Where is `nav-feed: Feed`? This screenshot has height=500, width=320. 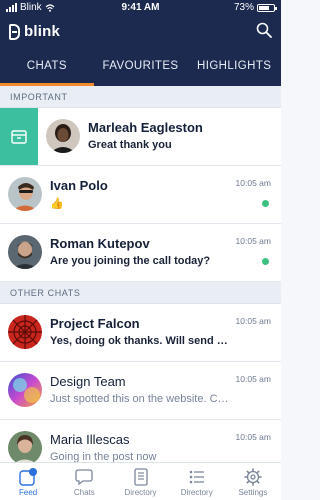 nav-feed: Feed is located at coordinates (28, 481).